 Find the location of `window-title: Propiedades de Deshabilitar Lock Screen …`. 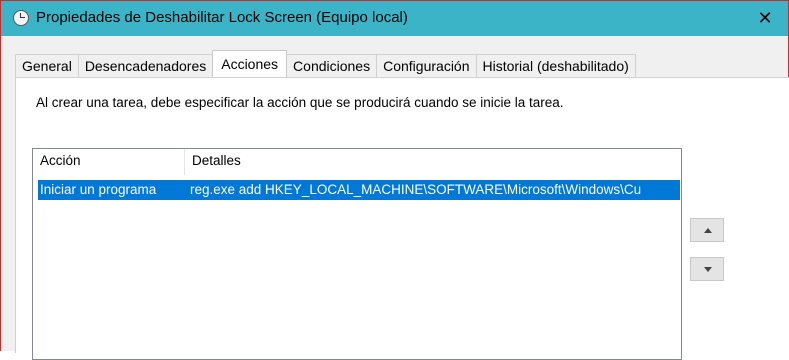

window-title: Propiedades de Deshabilitar Lock Screen … is located at coordinates (222, 17).